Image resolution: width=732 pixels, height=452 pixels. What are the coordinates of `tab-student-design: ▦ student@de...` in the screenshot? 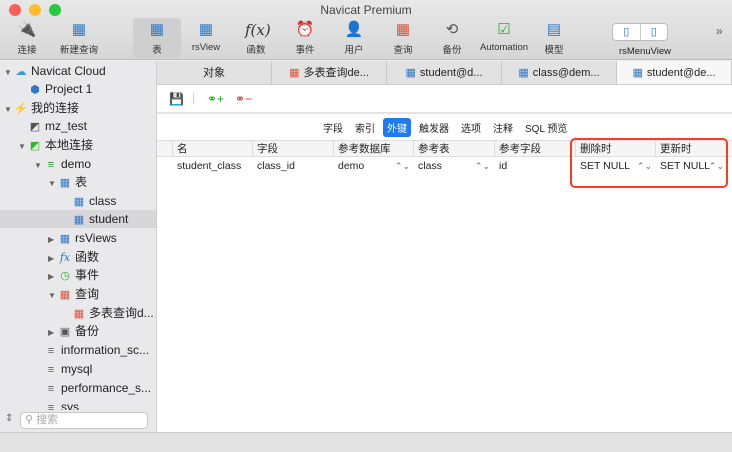 It's located at (674, 72).